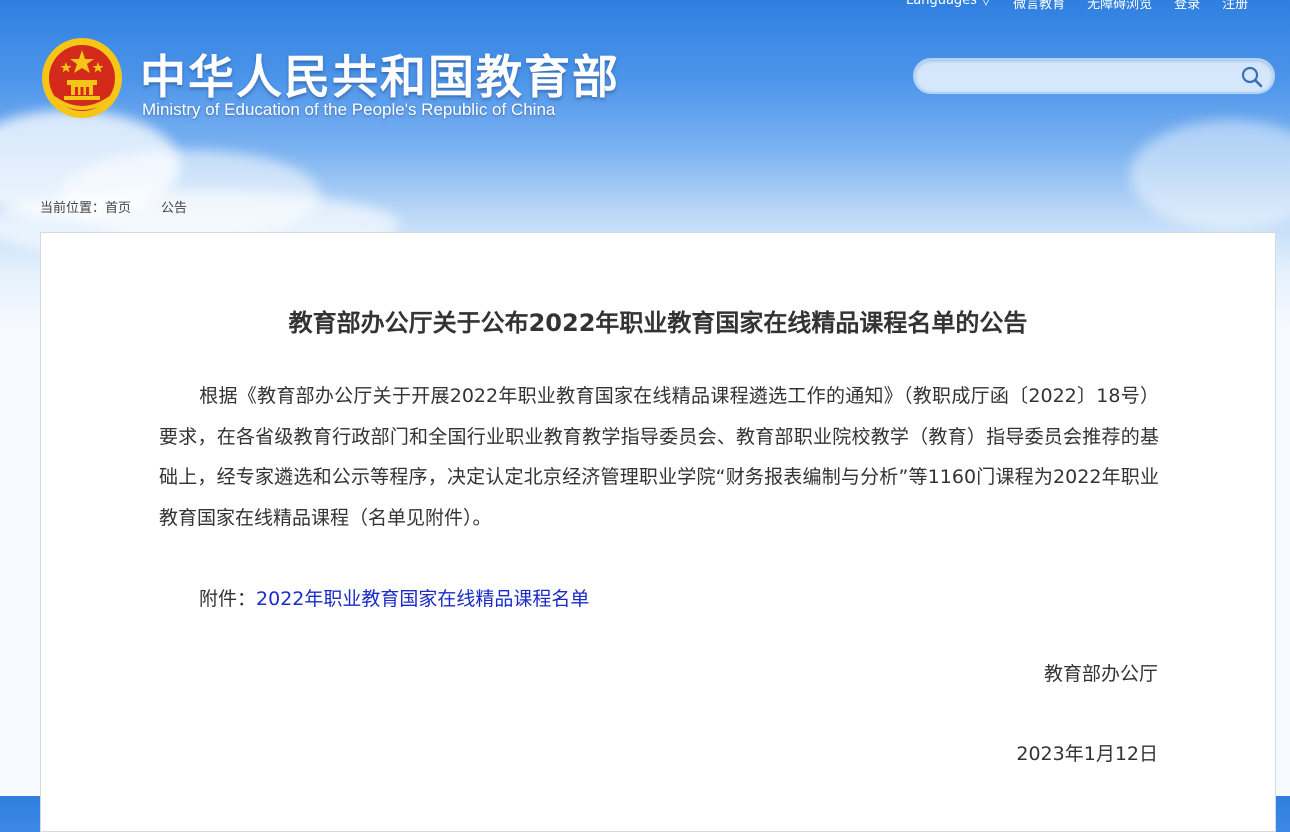  I want to click on accessibility-link: 无障碍浏览, so click(1119, 6).